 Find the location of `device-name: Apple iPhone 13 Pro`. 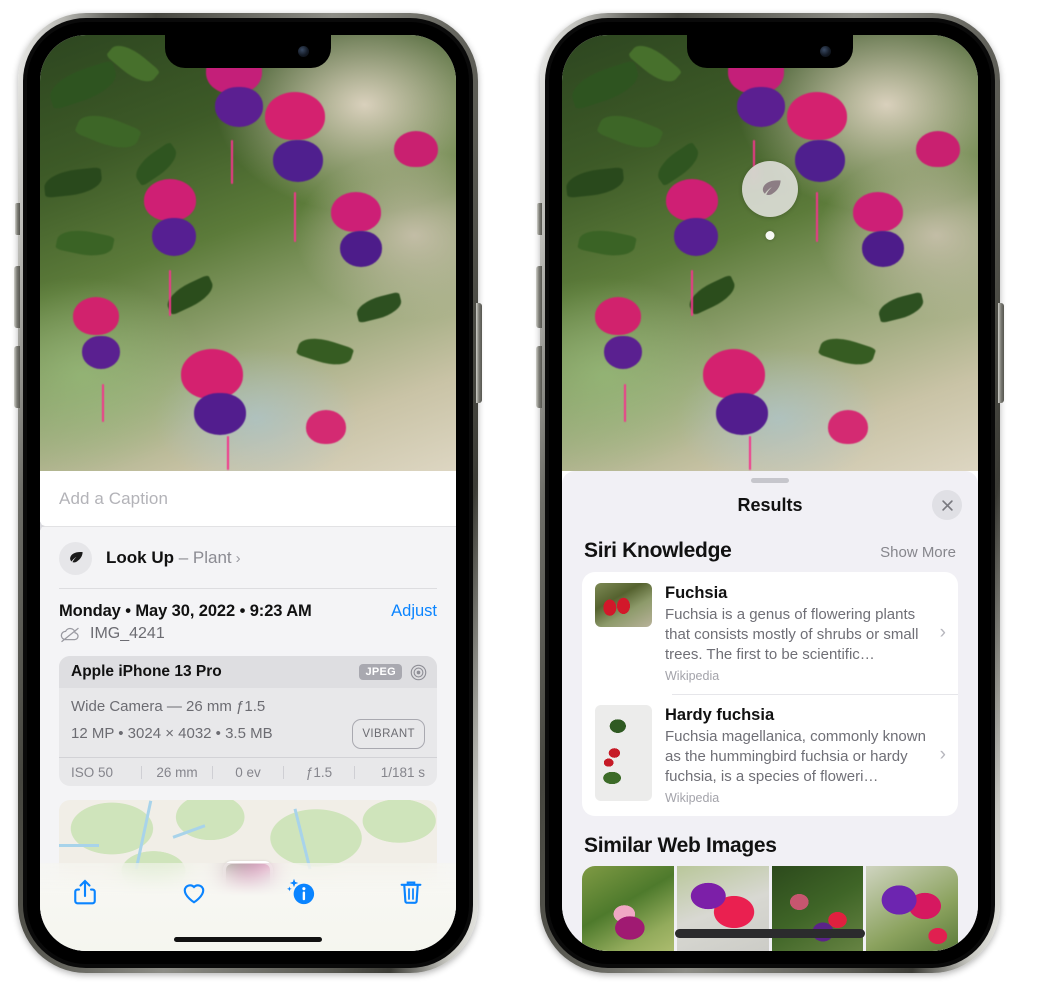

device-name: Apple iPhone 13 Pro is located at coordinates (146, 671).